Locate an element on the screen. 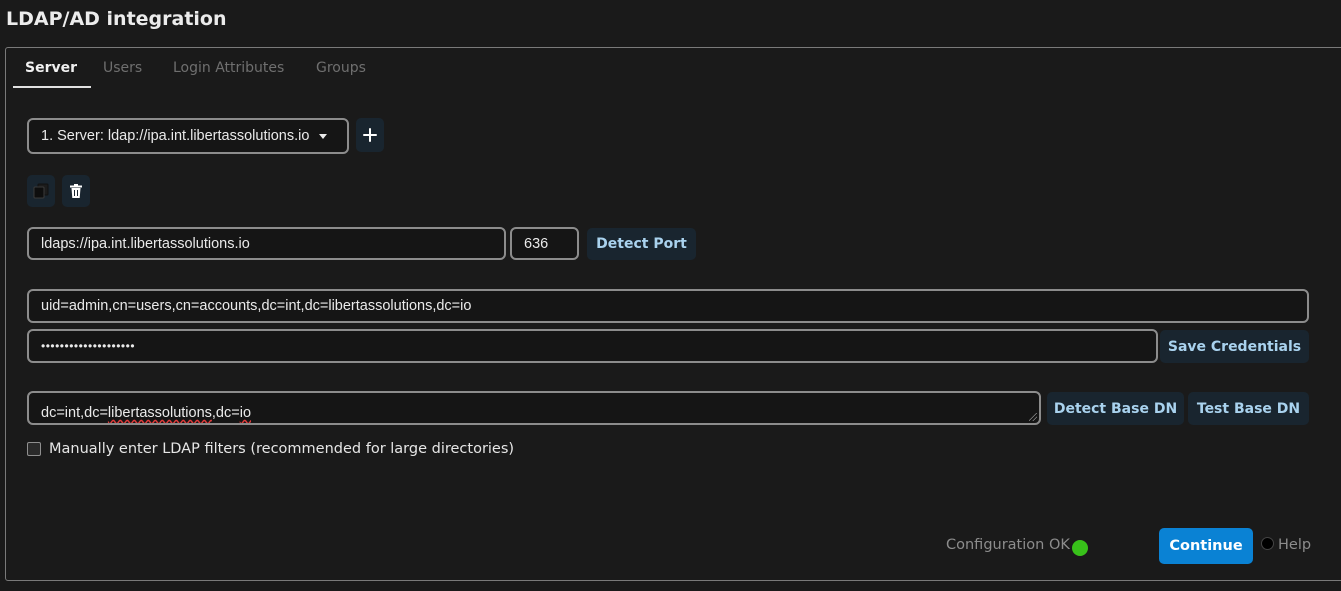 This screenshot has height=591, width=1341. test-base-dn-button: Test Base DN is located at coordinates (1248, 408).